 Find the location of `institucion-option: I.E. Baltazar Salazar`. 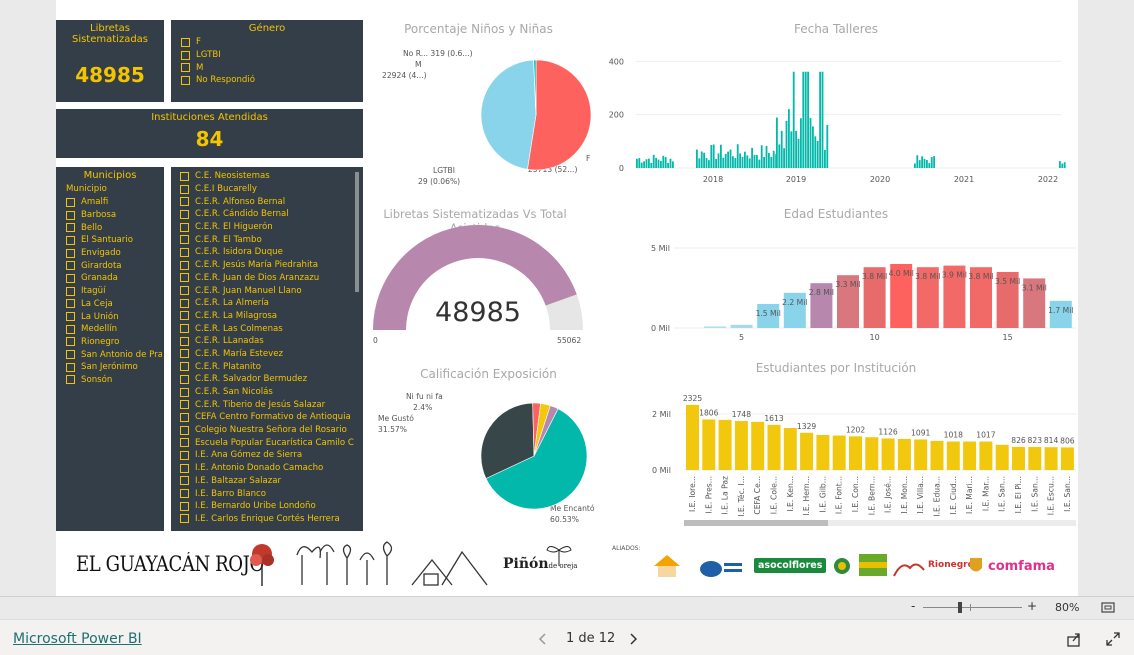

institucion-option: I.E. Baltazar Salazar is located at coordinates (267, 481).